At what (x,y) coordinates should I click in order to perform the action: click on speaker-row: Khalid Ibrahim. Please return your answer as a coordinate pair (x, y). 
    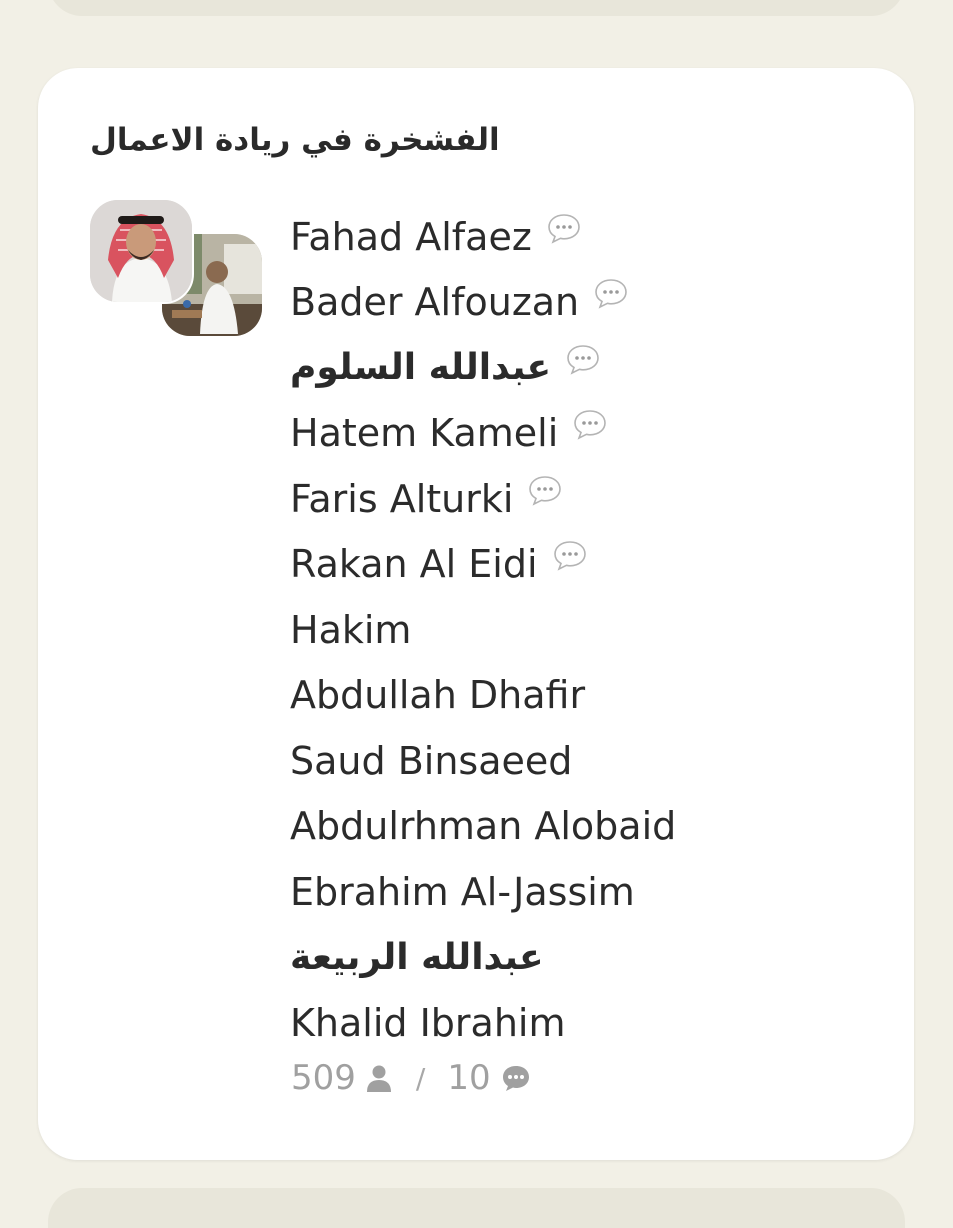
    Looking at the image, I should click on (483, 1023).